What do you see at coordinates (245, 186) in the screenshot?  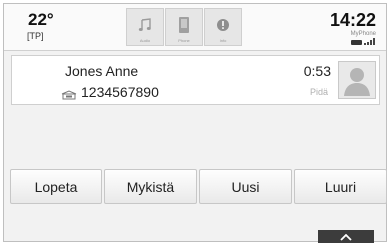 I see `new-call-button: Uusi` at bounding box center [245, 186].